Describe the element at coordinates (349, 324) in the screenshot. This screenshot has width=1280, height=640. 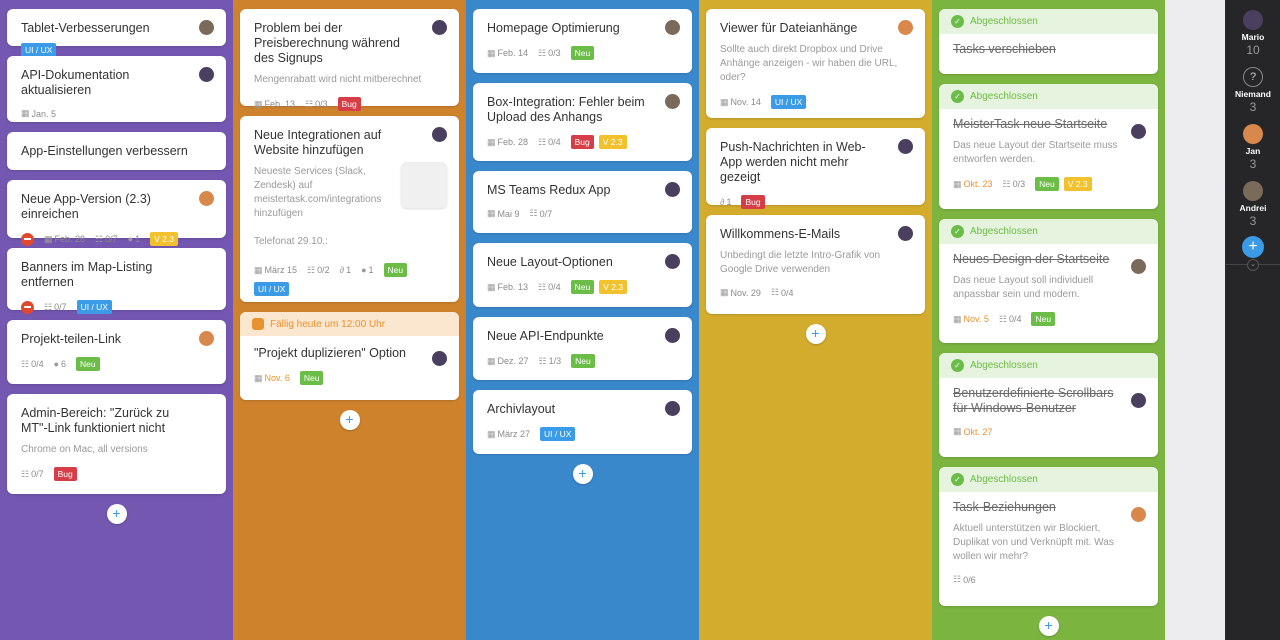
I see `due-banner: Fällig heute um 12:00 Uhr` at that location.